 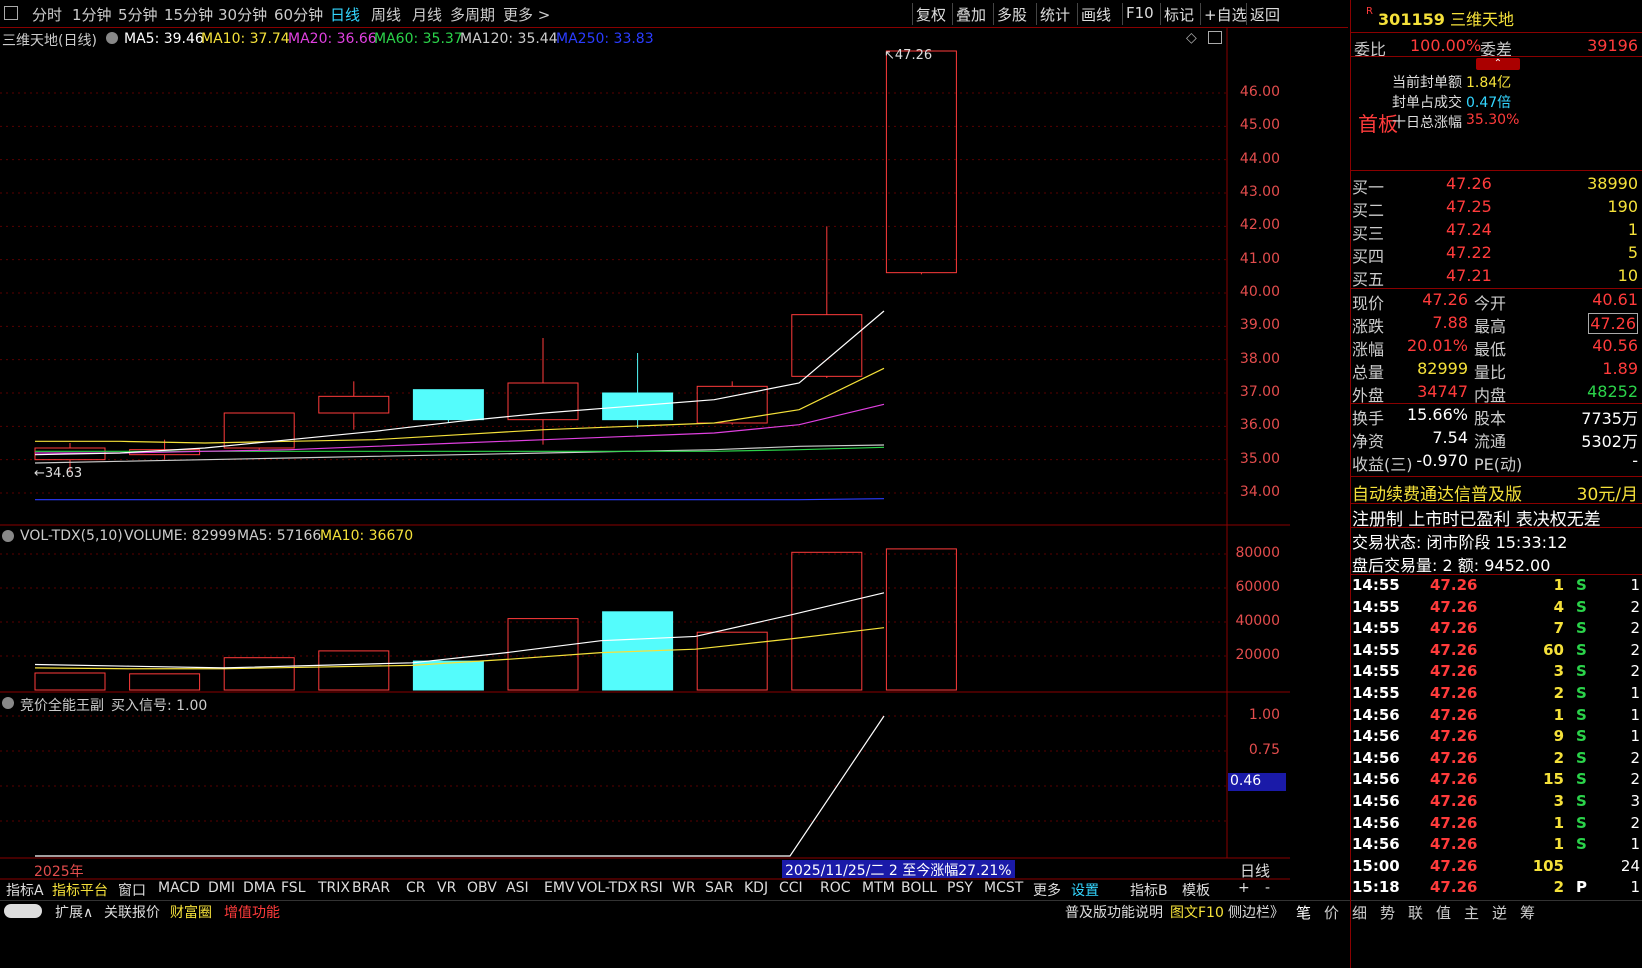 I want to click on tick-time: 15:00, so click(x=1376, y=865).